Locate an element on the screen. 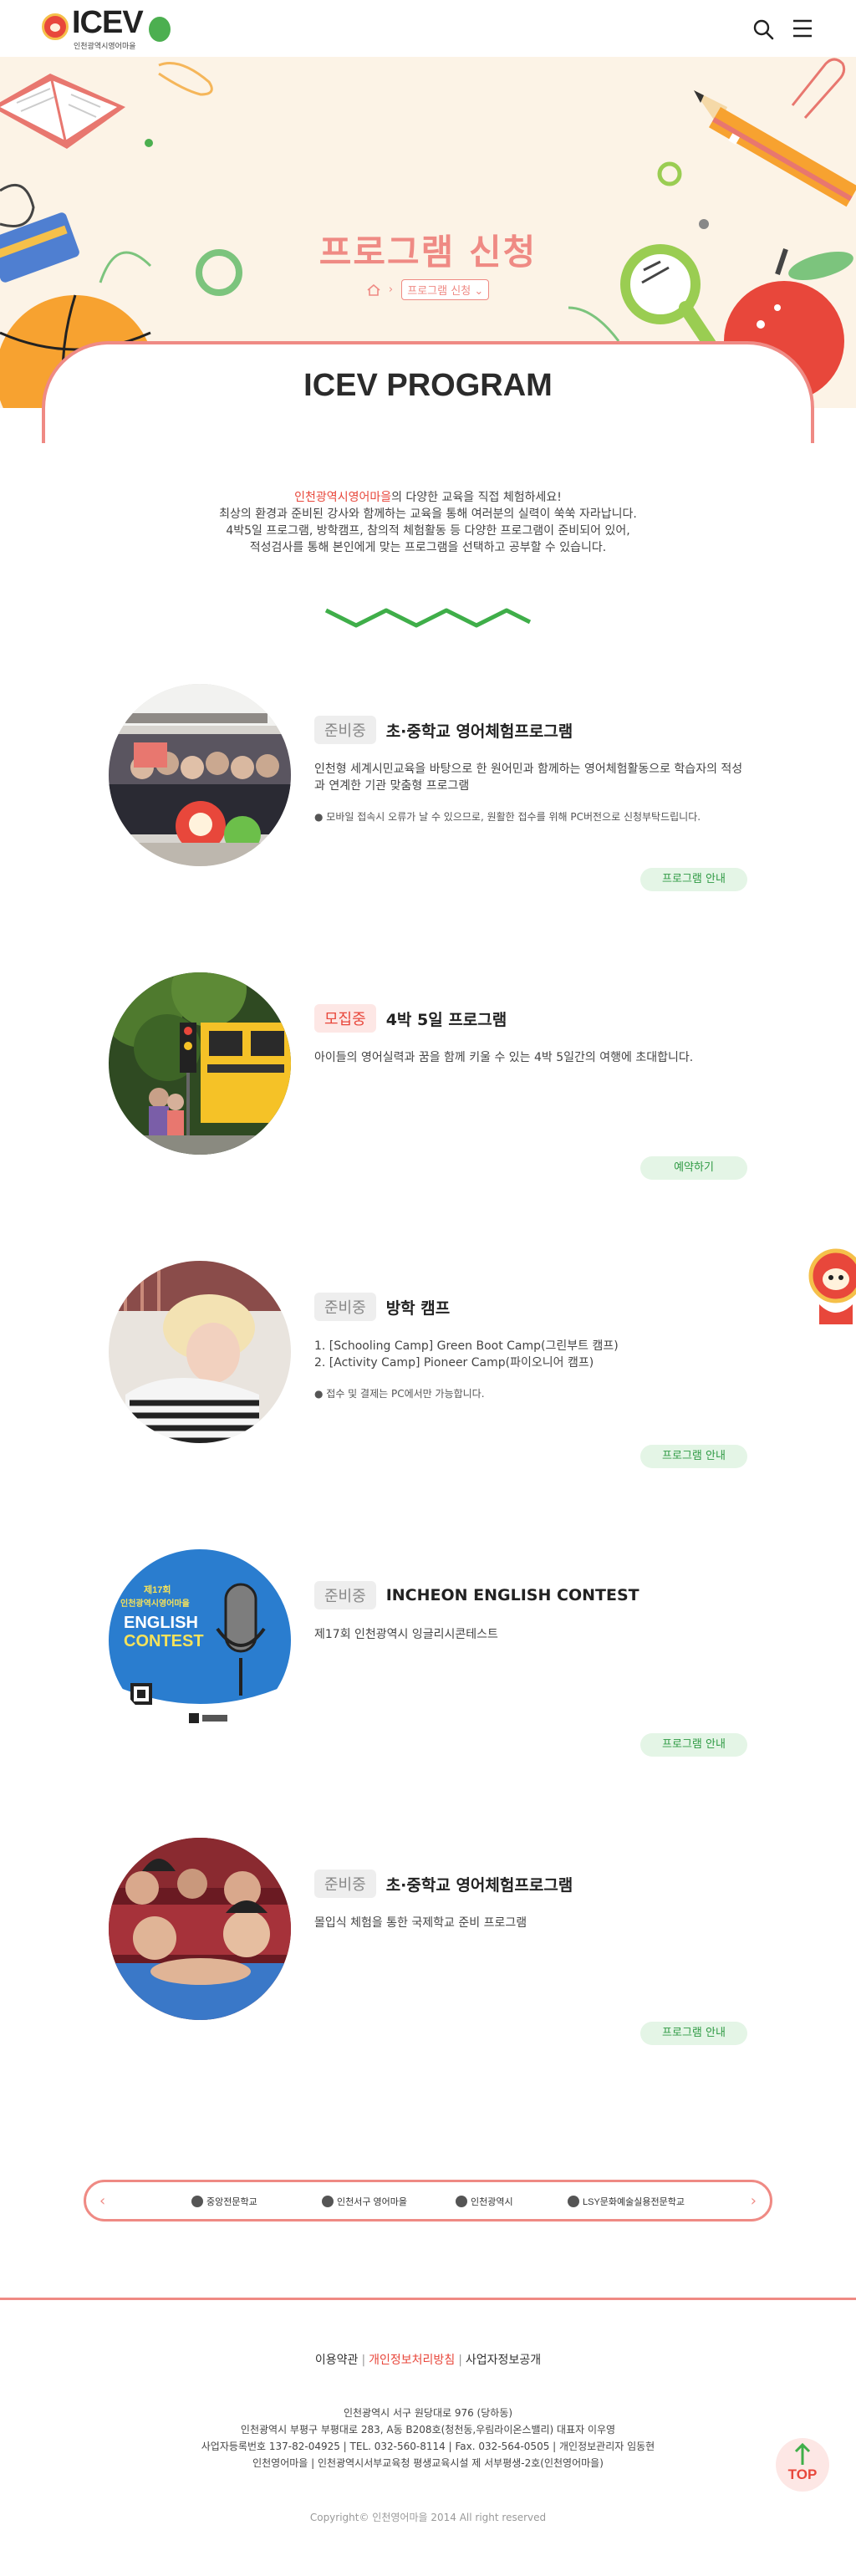 The image size is (856, 2576). mascot-icon is located at coordinates (55, 27).